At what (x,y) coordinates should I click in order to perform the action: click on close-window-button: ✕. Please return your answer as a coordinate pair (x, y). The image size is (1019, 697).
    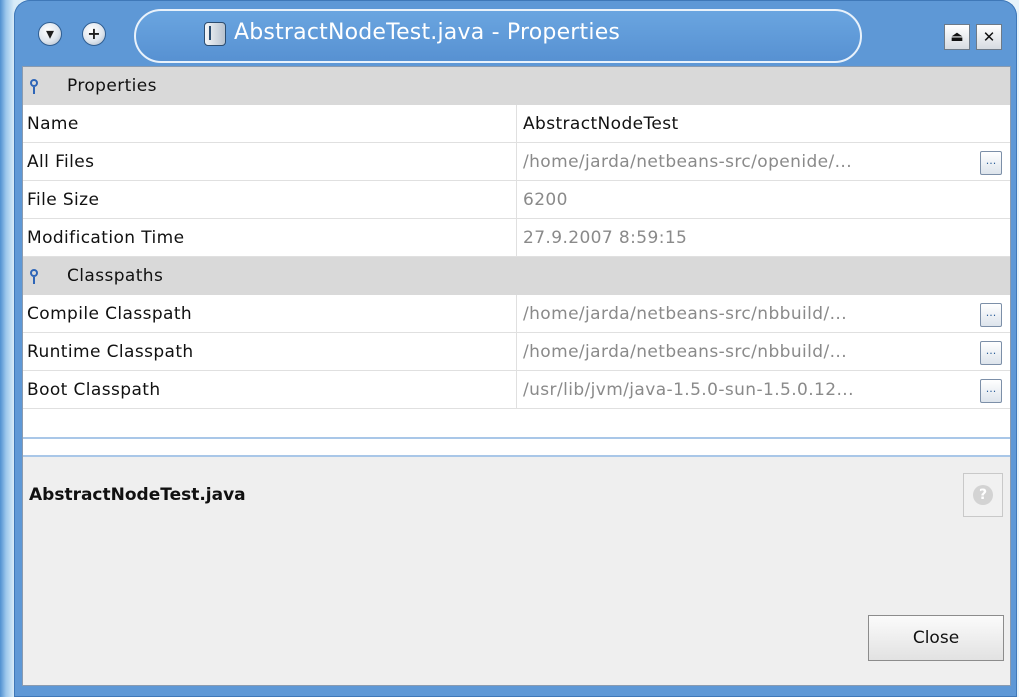
    Looking at the image, I should click on (989, 37).